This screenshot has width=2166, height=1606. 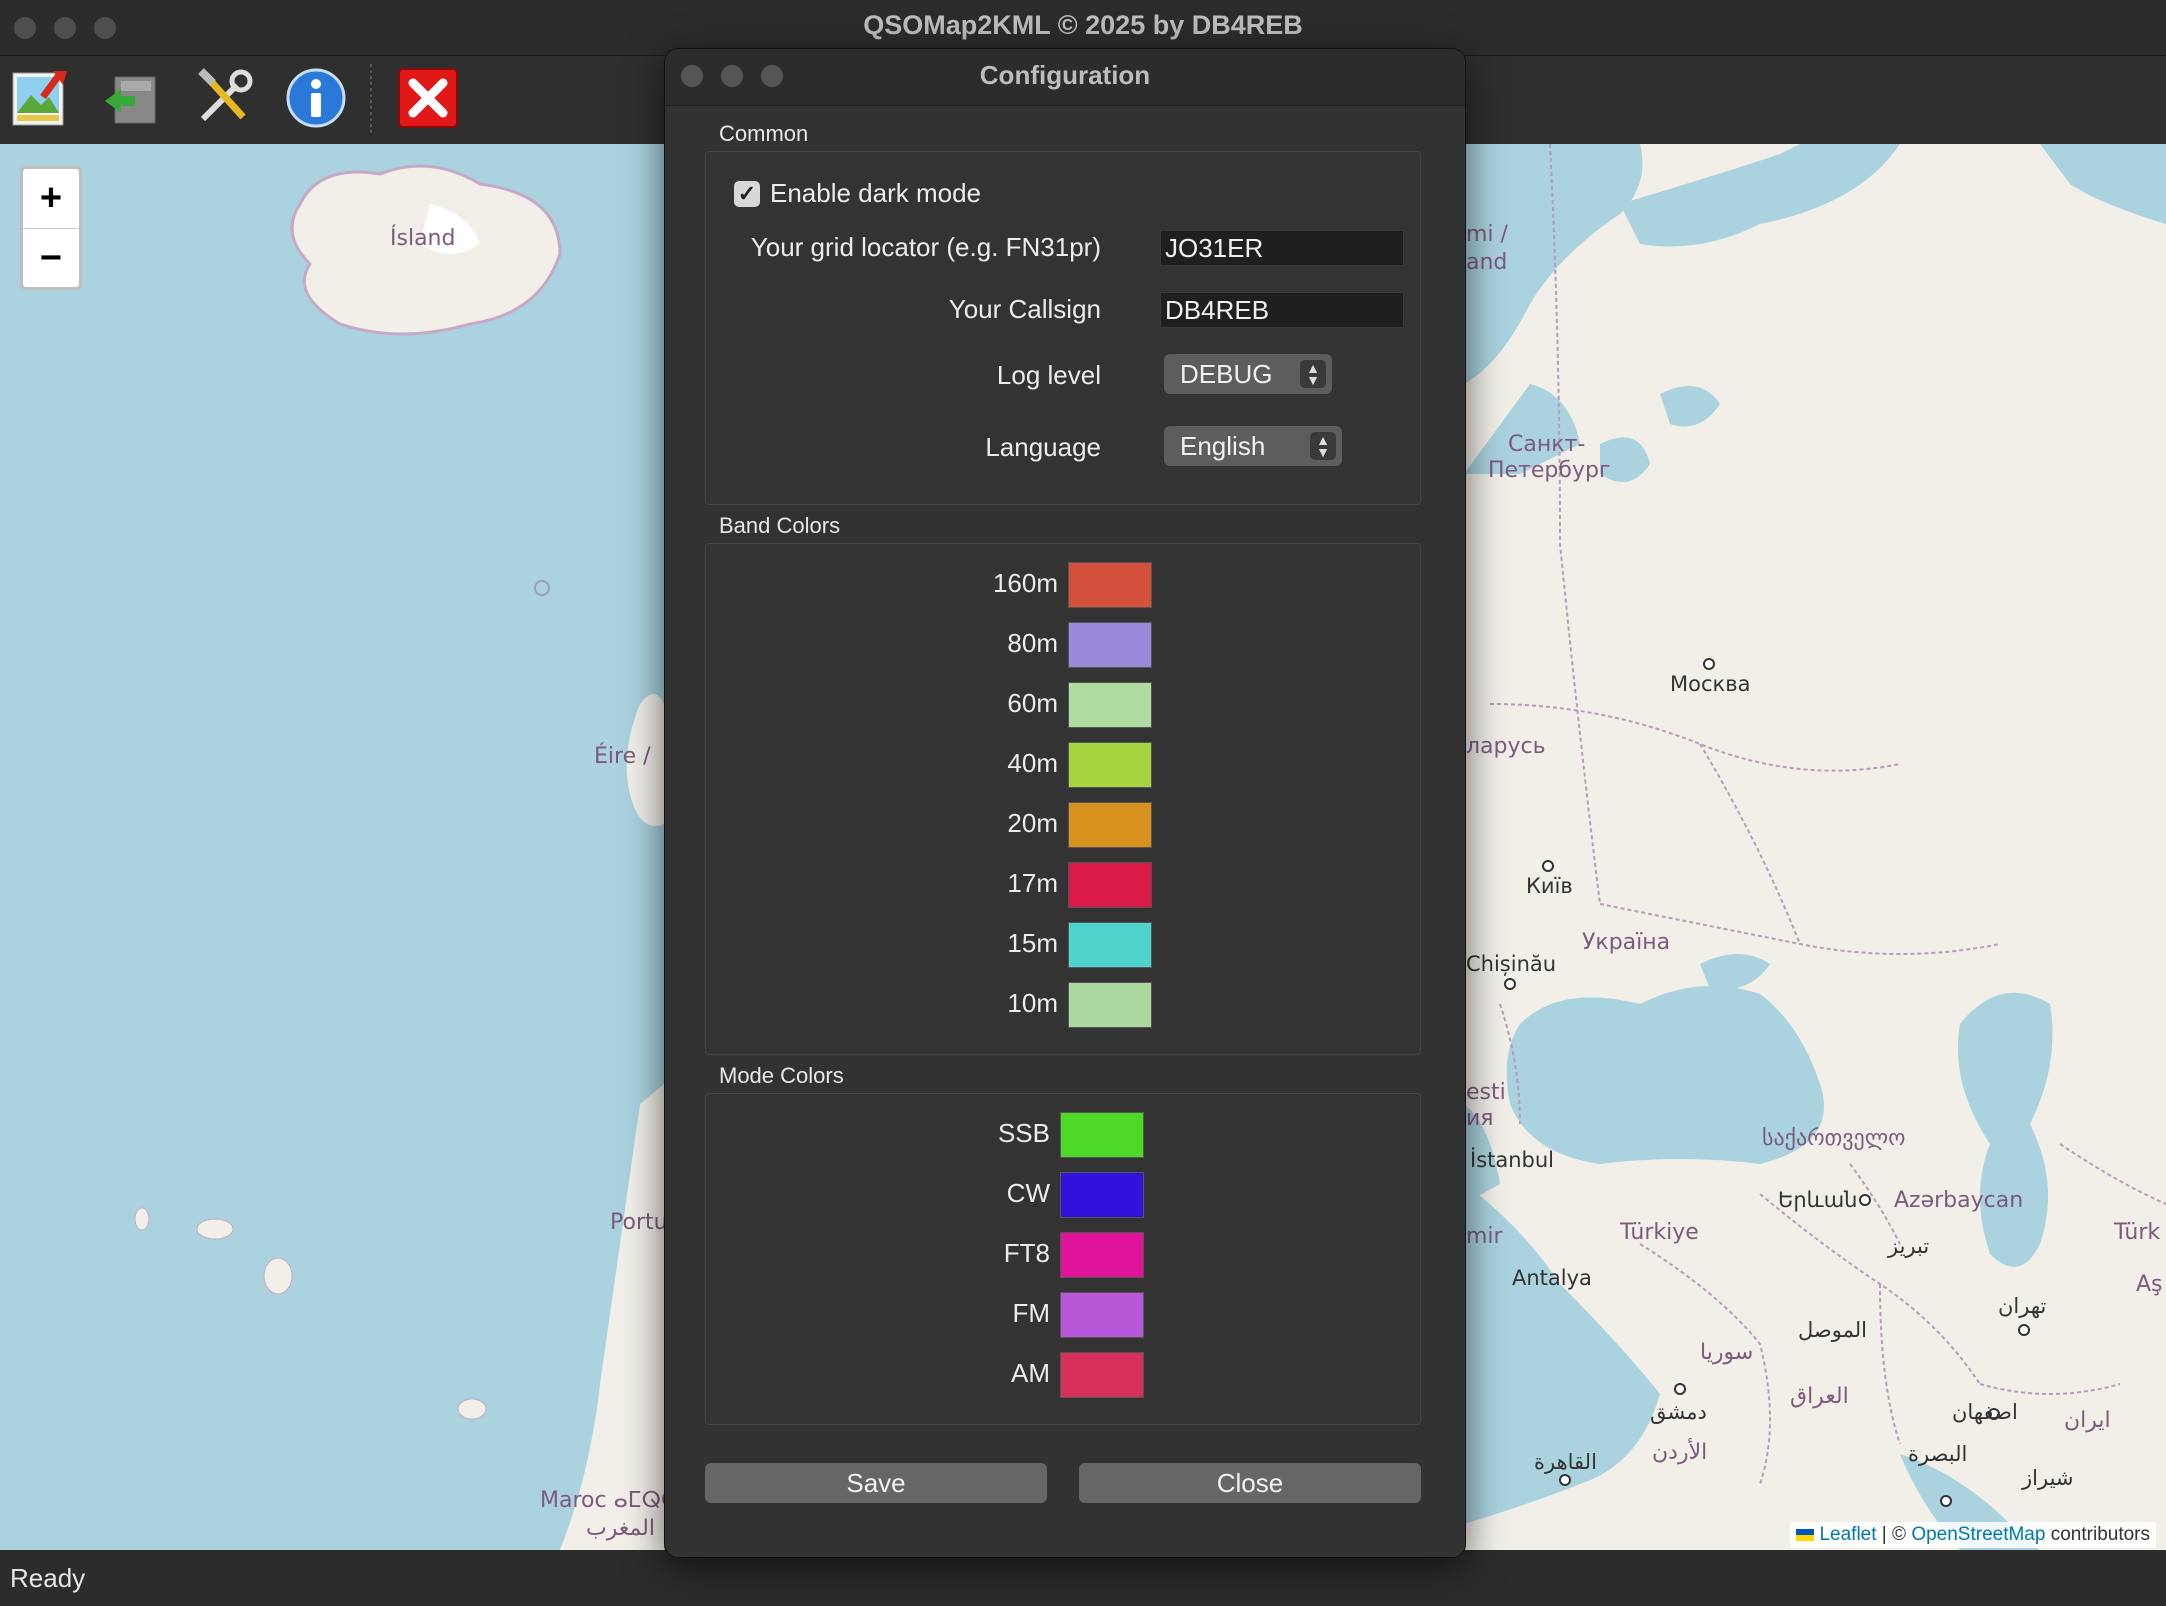 I want to click on grid-row: Your grid locator (e.g. FN31pr), so click(x=903, y=247).